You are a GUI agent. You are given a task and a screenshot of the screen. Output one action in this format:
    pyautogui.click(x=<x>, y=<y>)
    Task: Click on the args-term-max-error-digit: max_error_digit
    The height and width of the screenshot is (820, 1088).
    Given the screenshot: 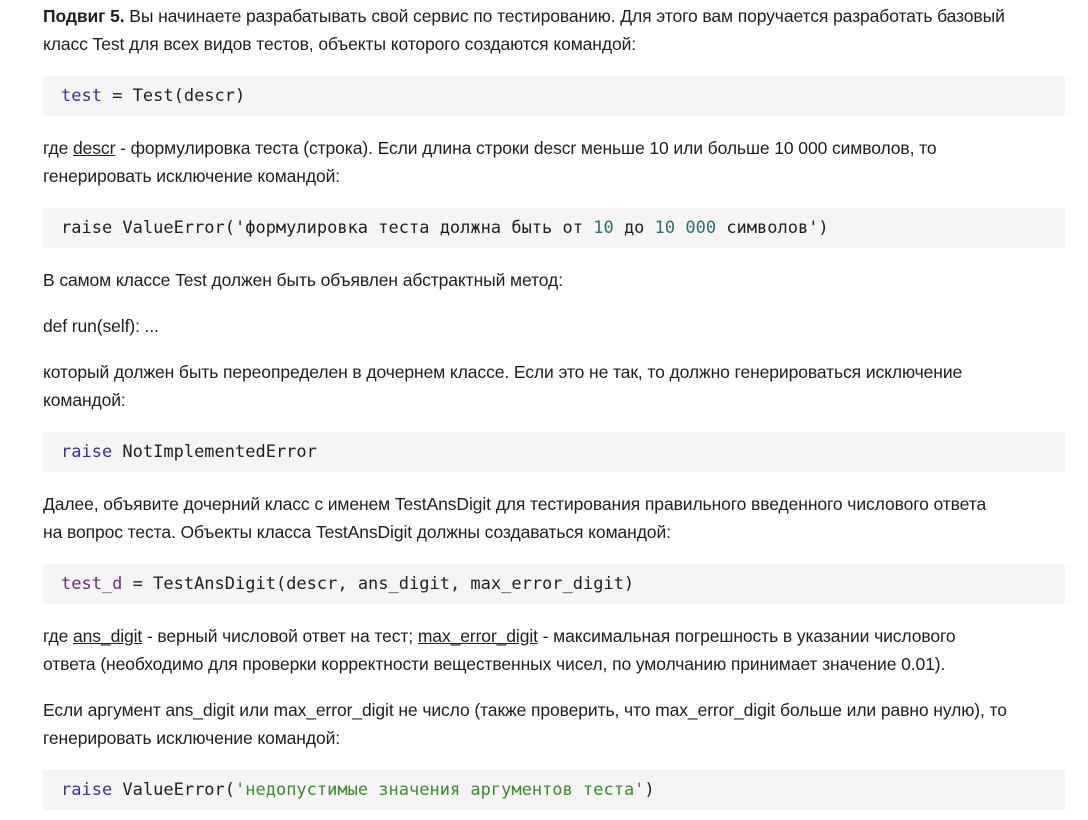 What is the action you would take?
    pyautogui.click(x=477, y=636)
    